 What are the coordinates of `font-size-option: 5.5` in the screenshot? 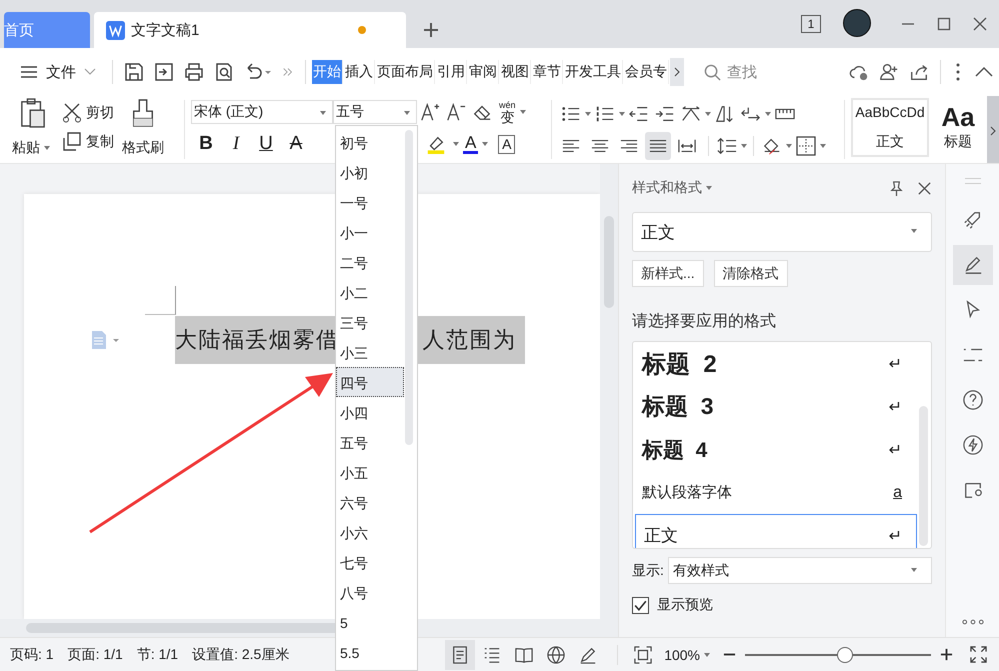 It's located at (370, 652).